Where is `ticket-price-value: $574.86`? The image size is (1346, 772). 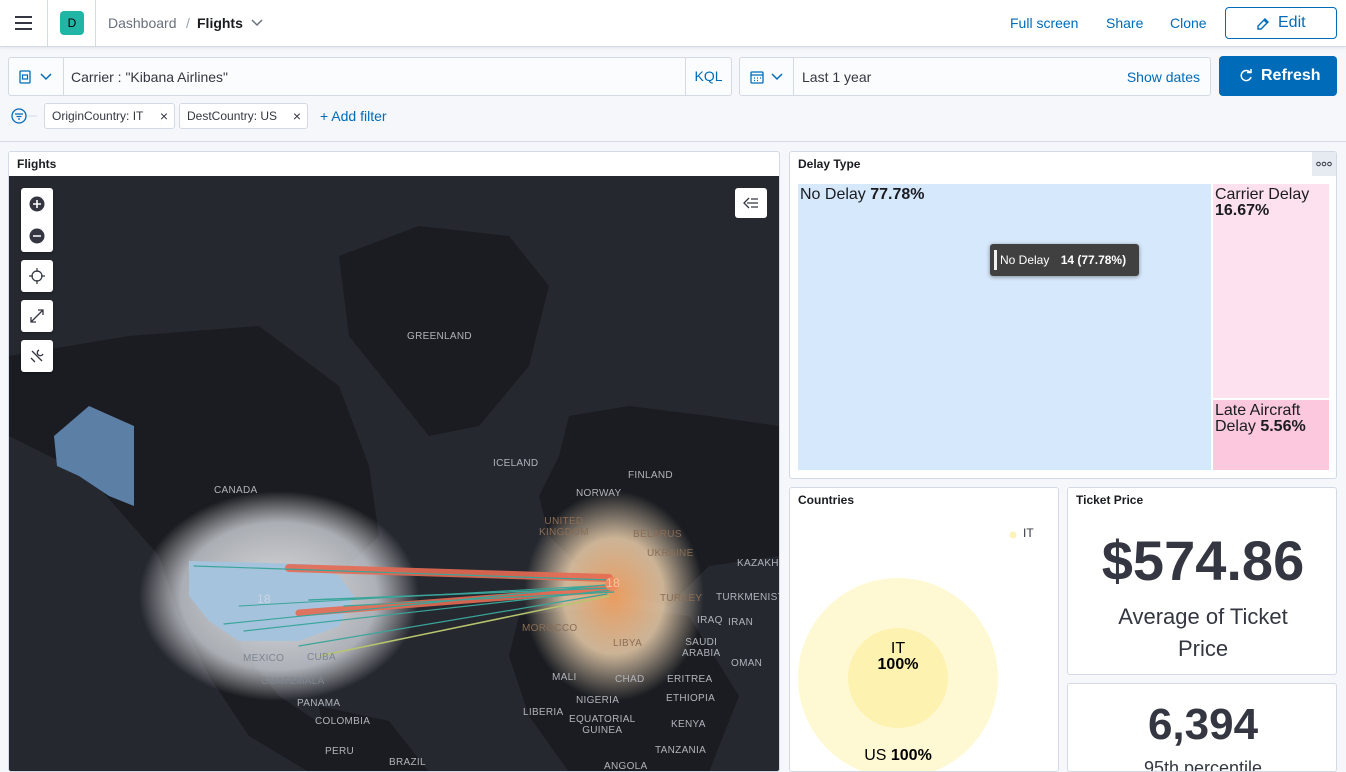
ticket-price-value: $574.86 is located at coordinates (1203, 560).